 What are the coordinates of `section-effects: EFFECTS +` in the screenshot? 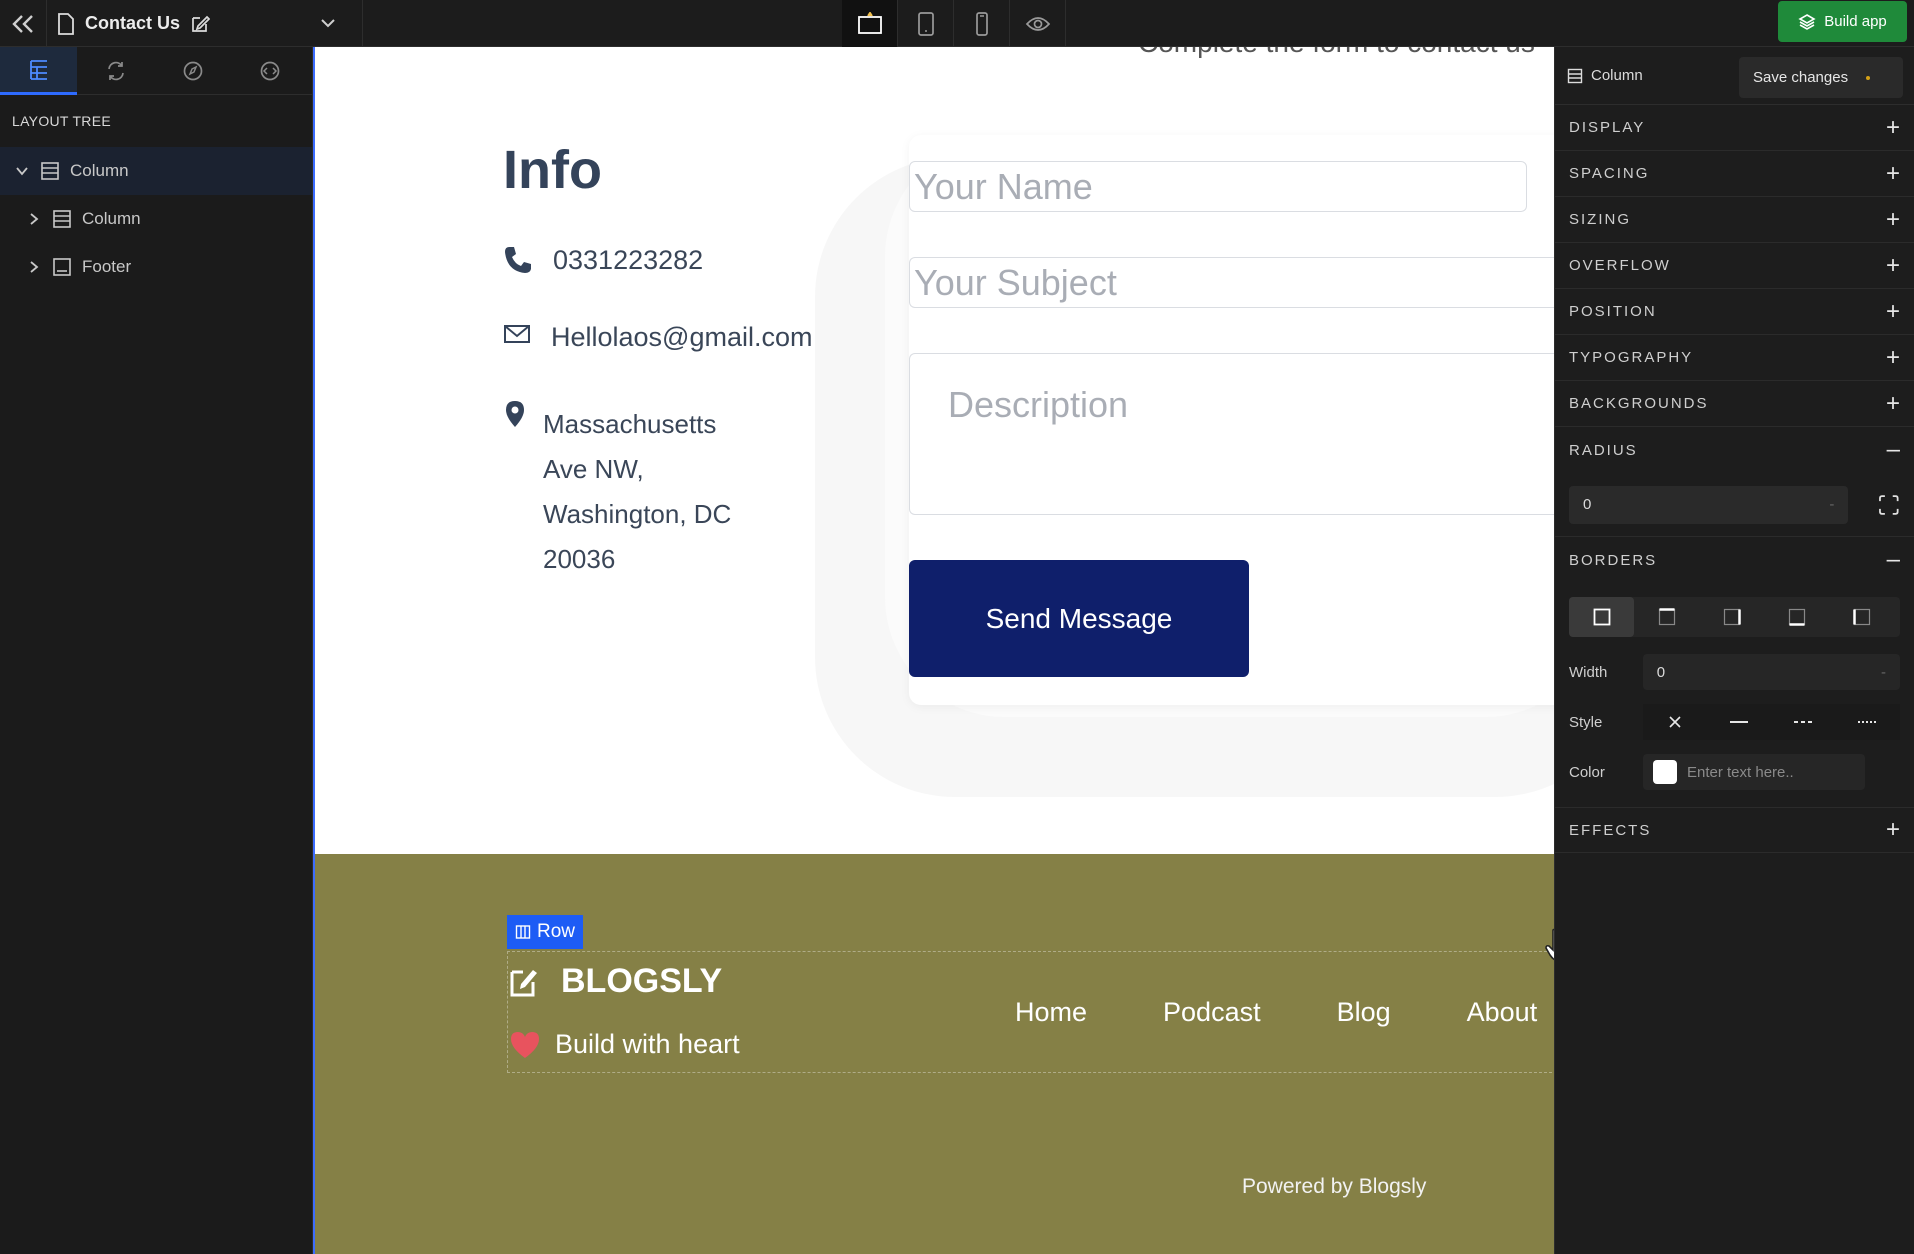 It's located at (1734, 830).